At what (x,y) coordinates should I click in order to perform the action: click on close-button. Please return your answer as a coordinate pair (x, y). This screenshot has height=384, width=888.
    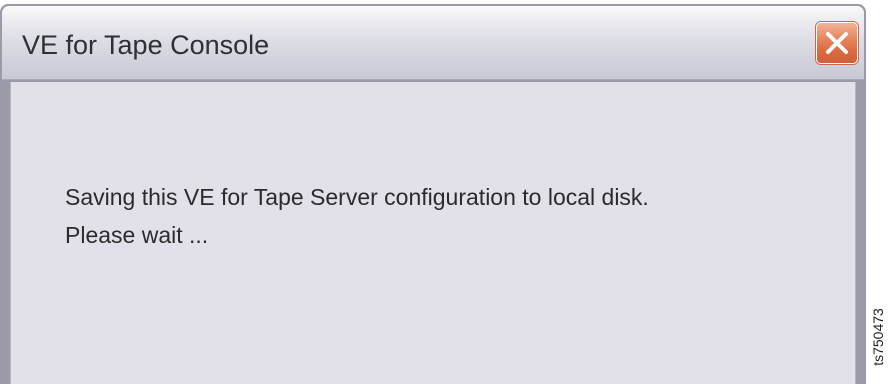
    Looking at the image, I should click on (837, 43).